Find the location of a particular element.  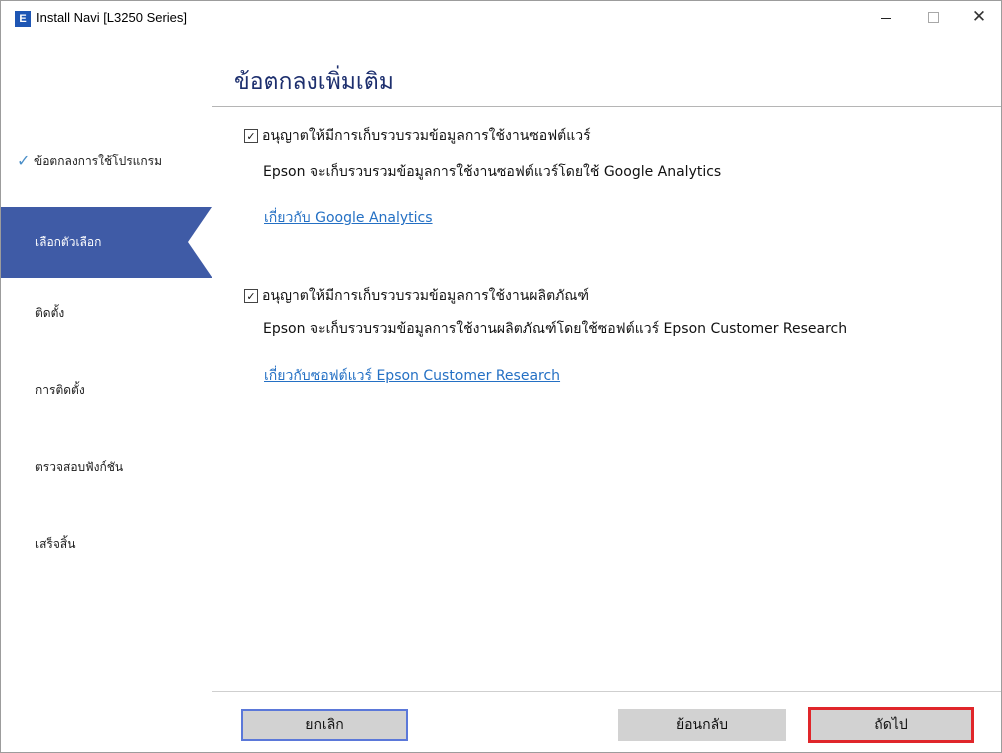

window-title: Install Navi [L3250 Series] is located at coordinates (112, 17).